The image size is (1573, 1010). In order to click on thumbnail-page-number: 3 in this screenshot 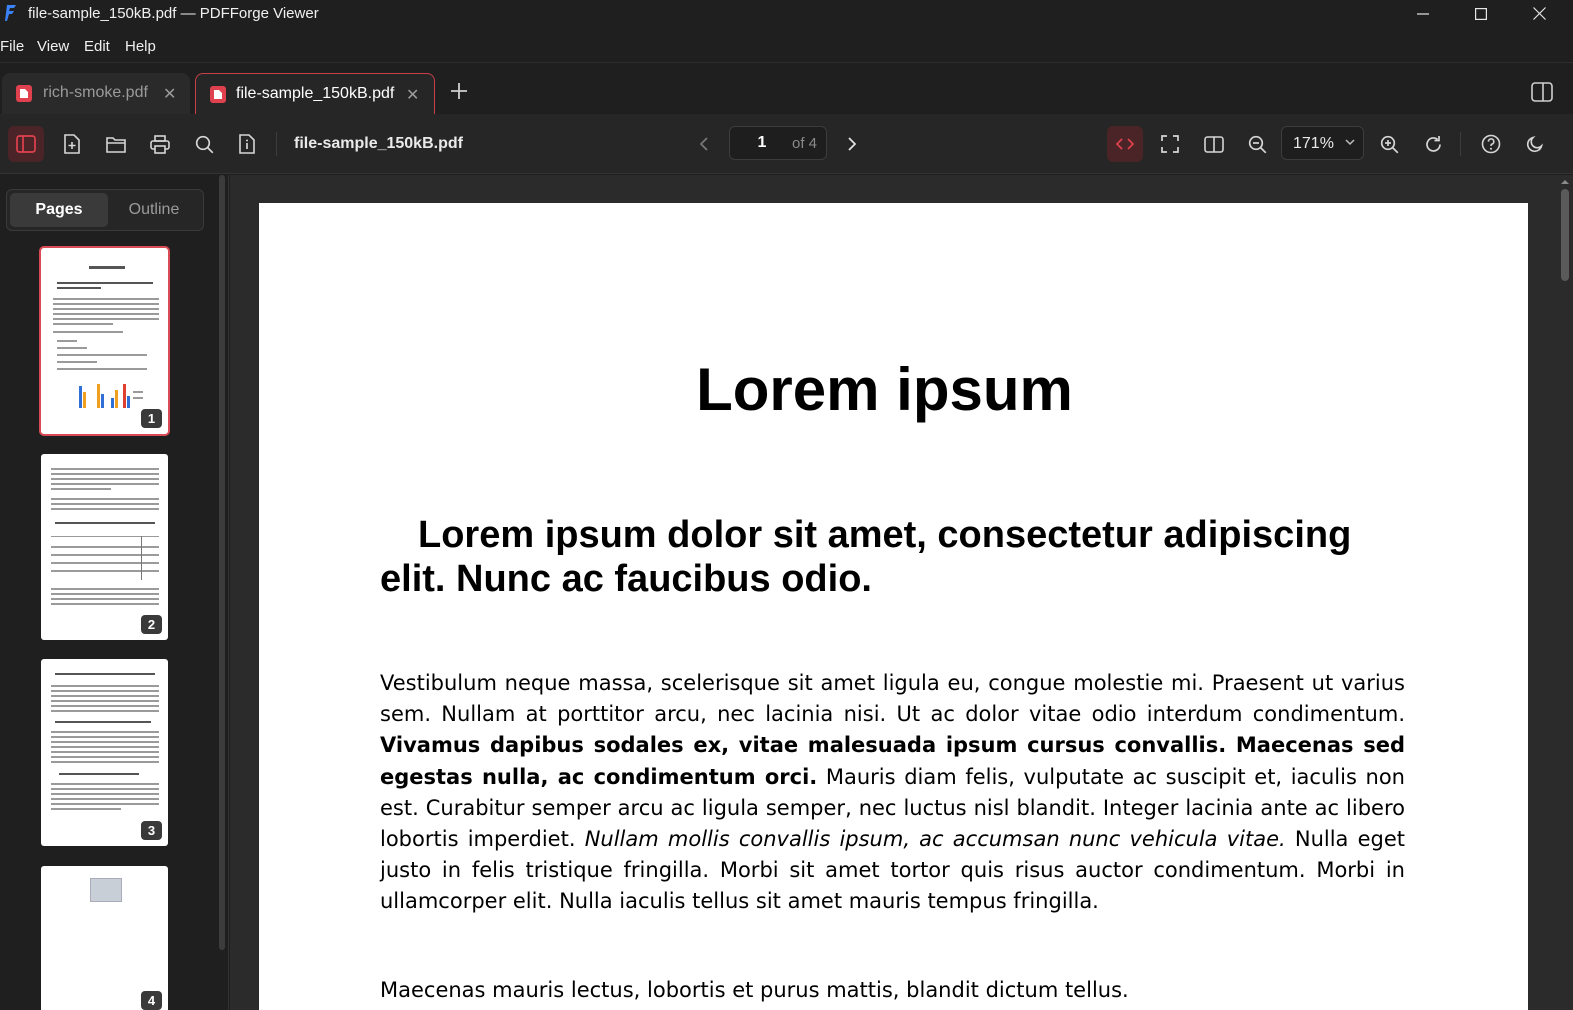, I will do `click(151, 830)`.